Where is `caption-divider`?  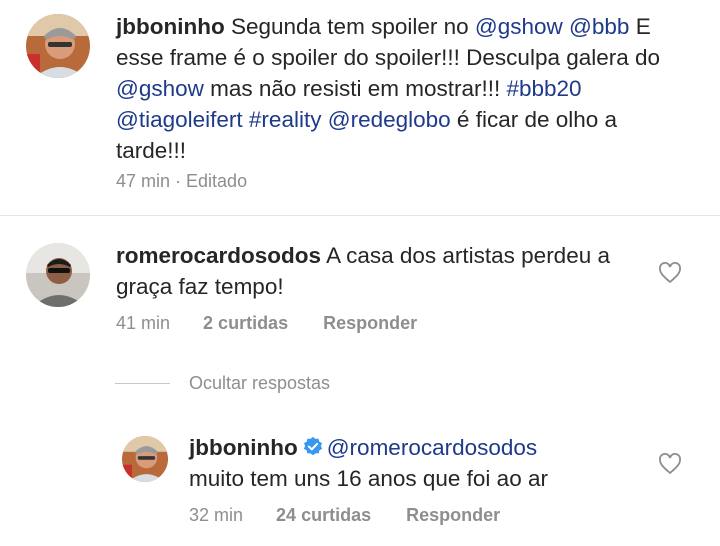
caption-divider is located at coordinates (360, 215).